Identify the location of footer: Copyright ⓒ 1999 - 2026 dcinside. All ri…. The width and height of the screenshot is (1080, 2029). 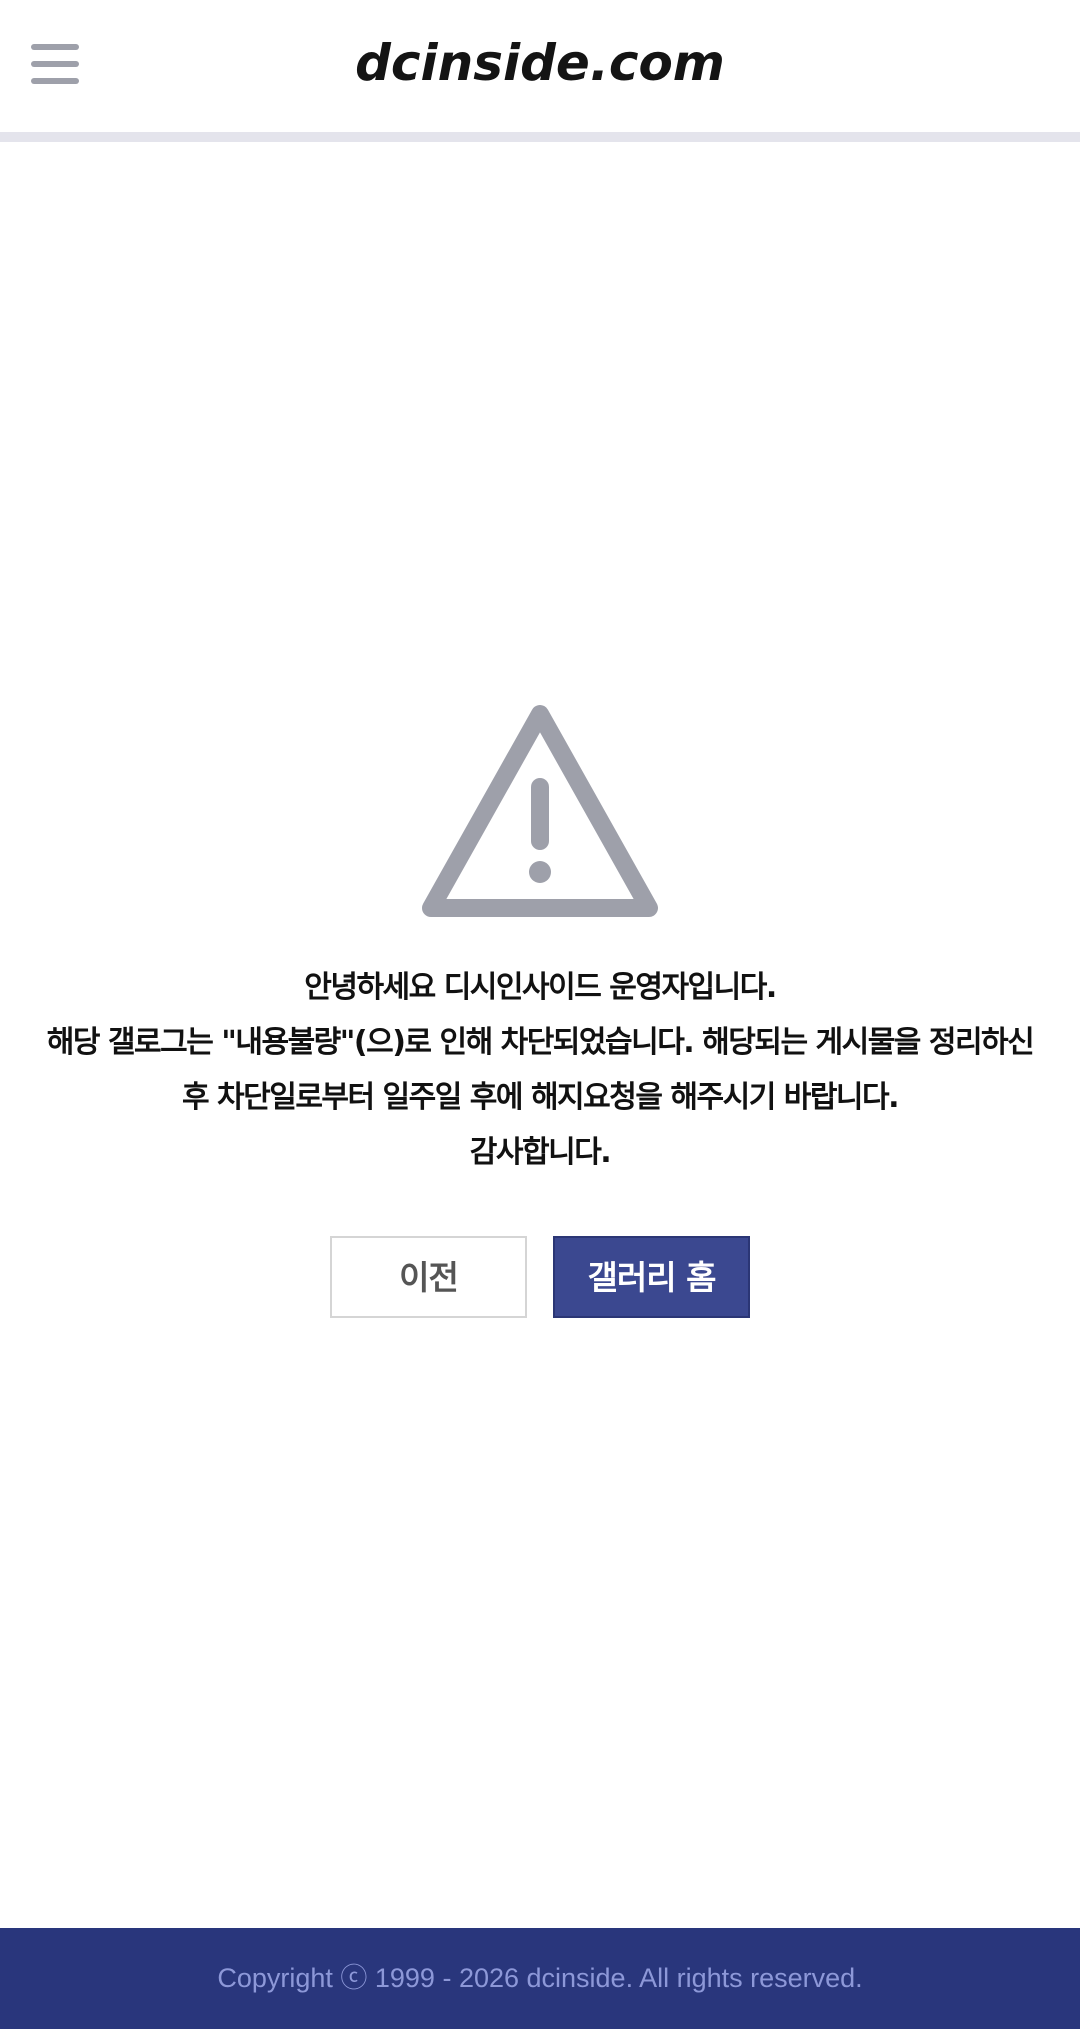
(540, 1978).